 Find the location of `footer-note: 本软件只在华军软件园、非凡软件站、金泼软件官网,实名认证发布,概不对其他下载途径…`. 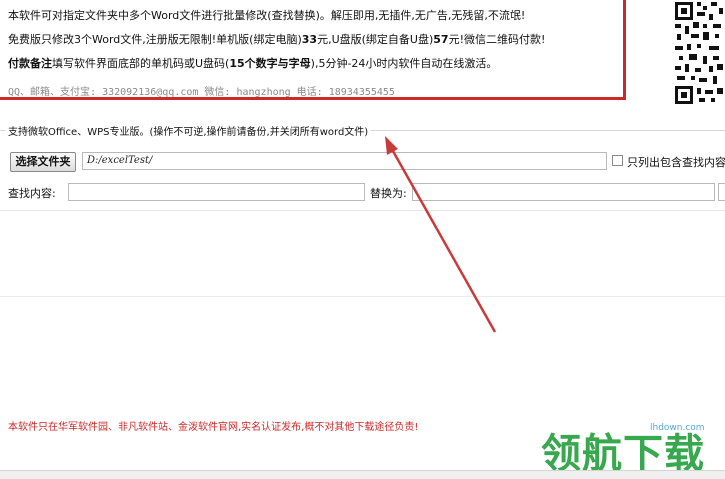

footer-note: 本软件只在华军软件园、非凡软件站、金泼软件官网,实名认证发布,概不对其他下载途径… is located at coordinates (213, 427).